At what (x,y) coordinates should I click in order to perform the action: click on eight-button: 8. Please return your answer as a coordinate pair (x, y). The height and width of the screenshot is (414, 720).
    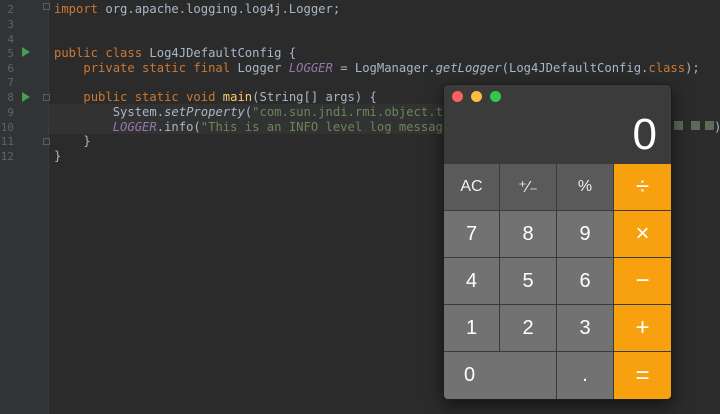
    Looking at the image, I should click on (528, 234).